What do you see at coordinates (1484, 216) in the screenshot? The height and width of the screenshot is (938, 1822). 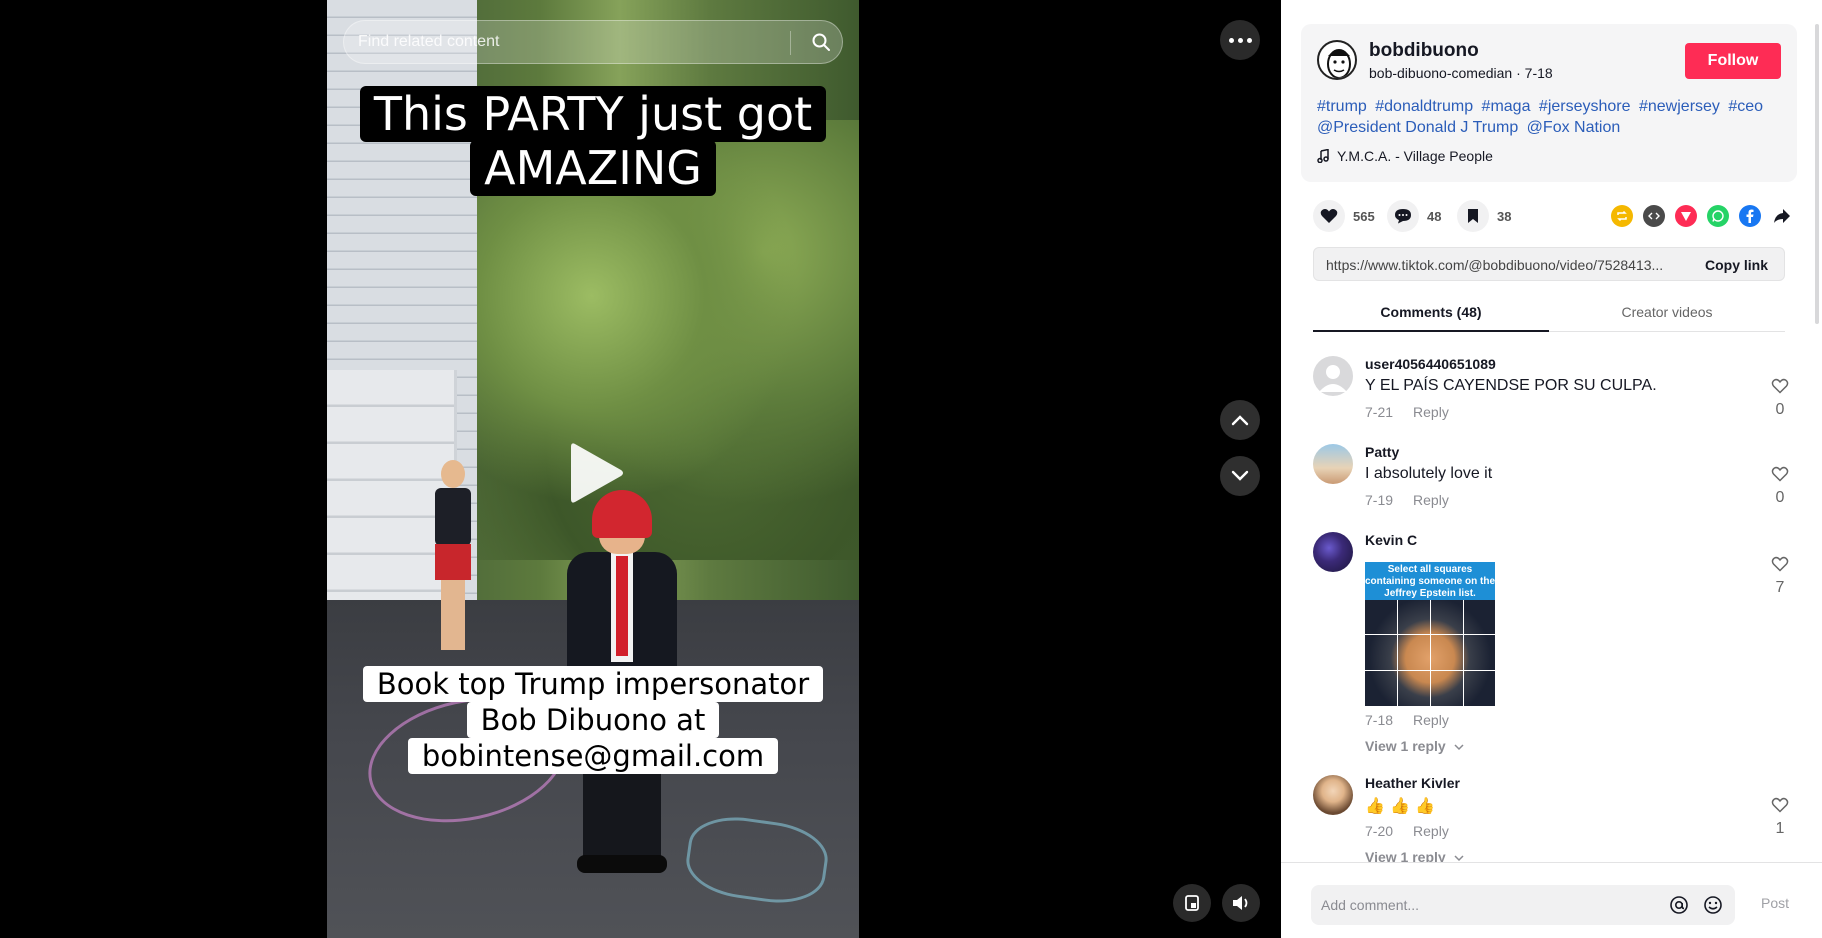 I see `save-button: 38` at bounding box center [1484, 216].